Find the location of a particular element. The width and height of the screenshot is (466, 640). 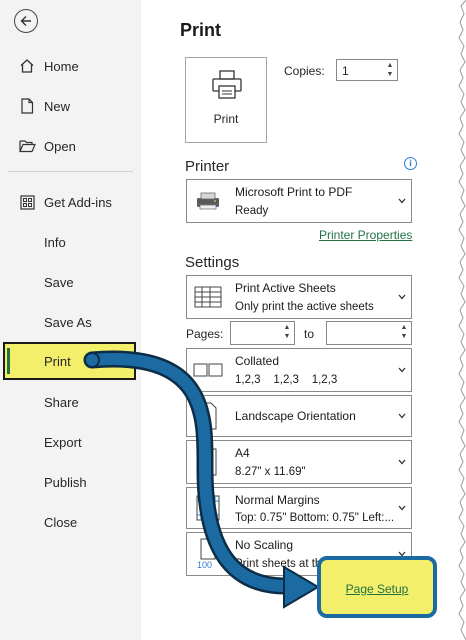

nav-save-label: Save is located at coordinates (59, 282).